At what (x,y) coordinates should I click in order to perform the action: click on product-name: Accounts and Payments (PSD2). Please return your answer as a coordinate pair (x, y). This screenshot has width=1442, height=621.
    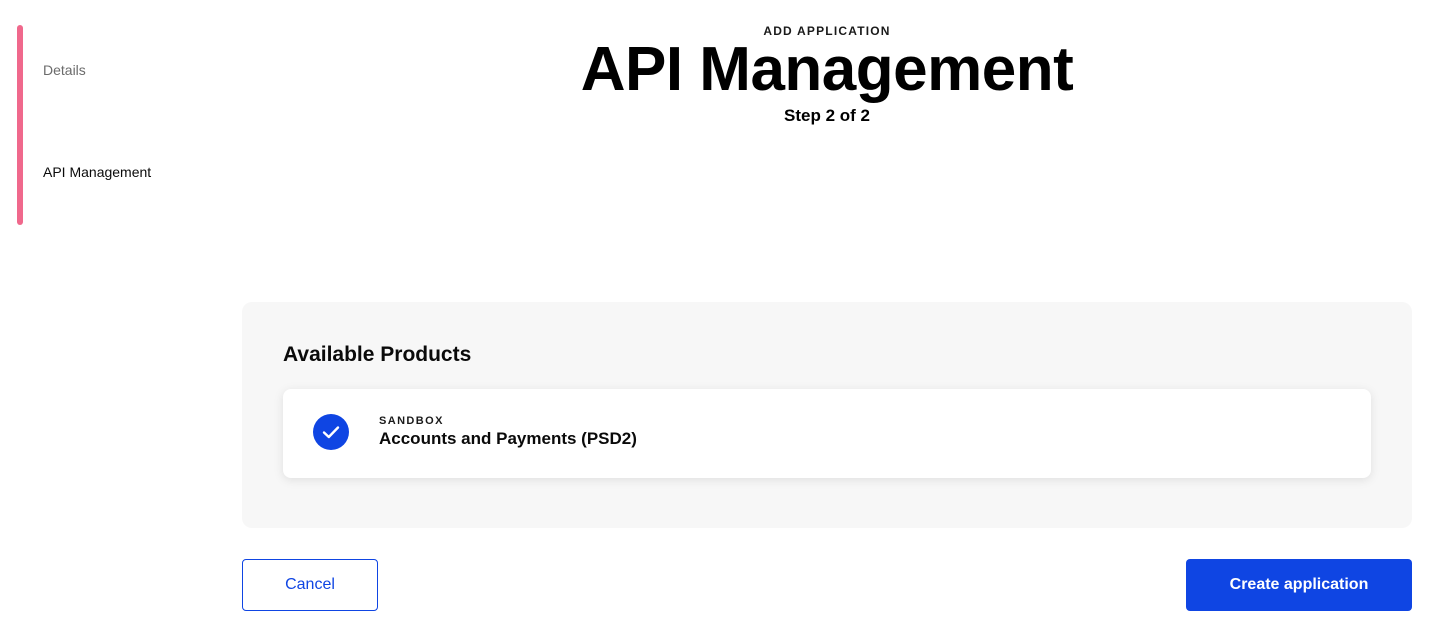
    Looking at the image, I should click on (508, 438).